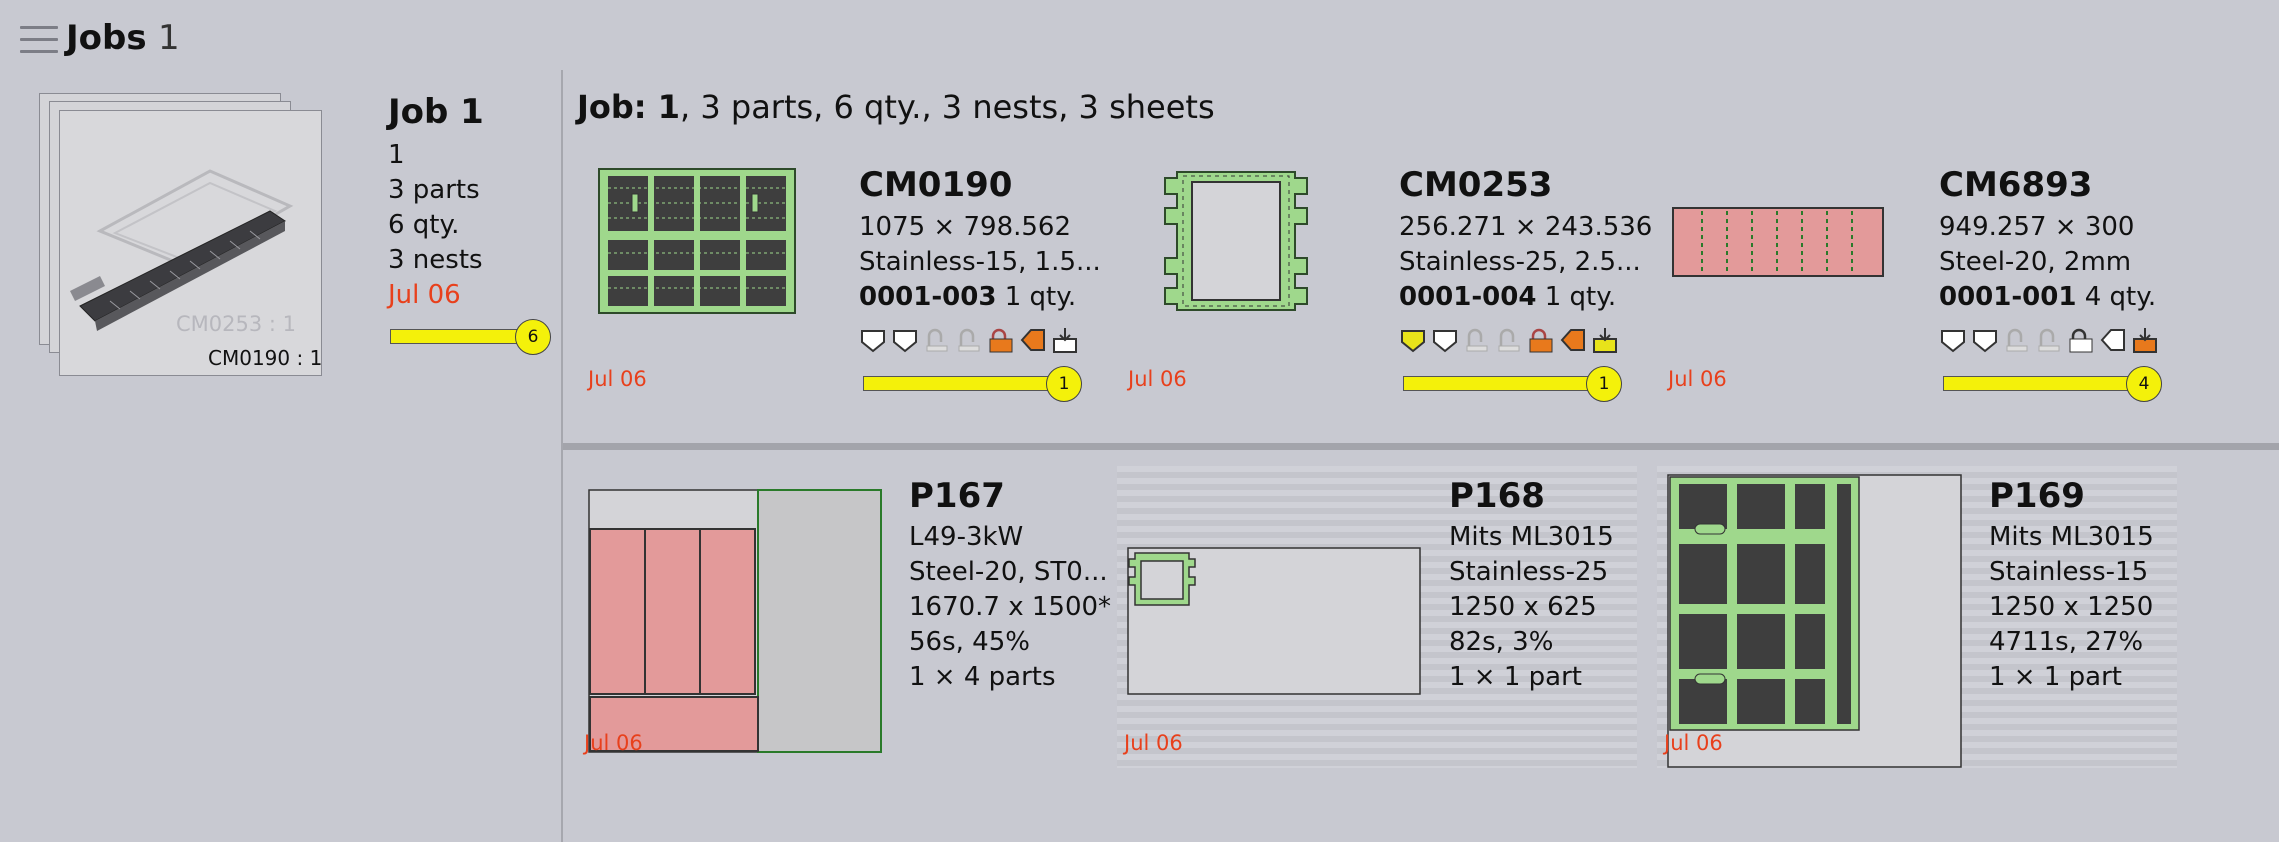 The height and width of the screenshot is (842, 2279). Describe the element at coordinates (461, 336) in the screenshot. I see `job-progress-bar` at that location.